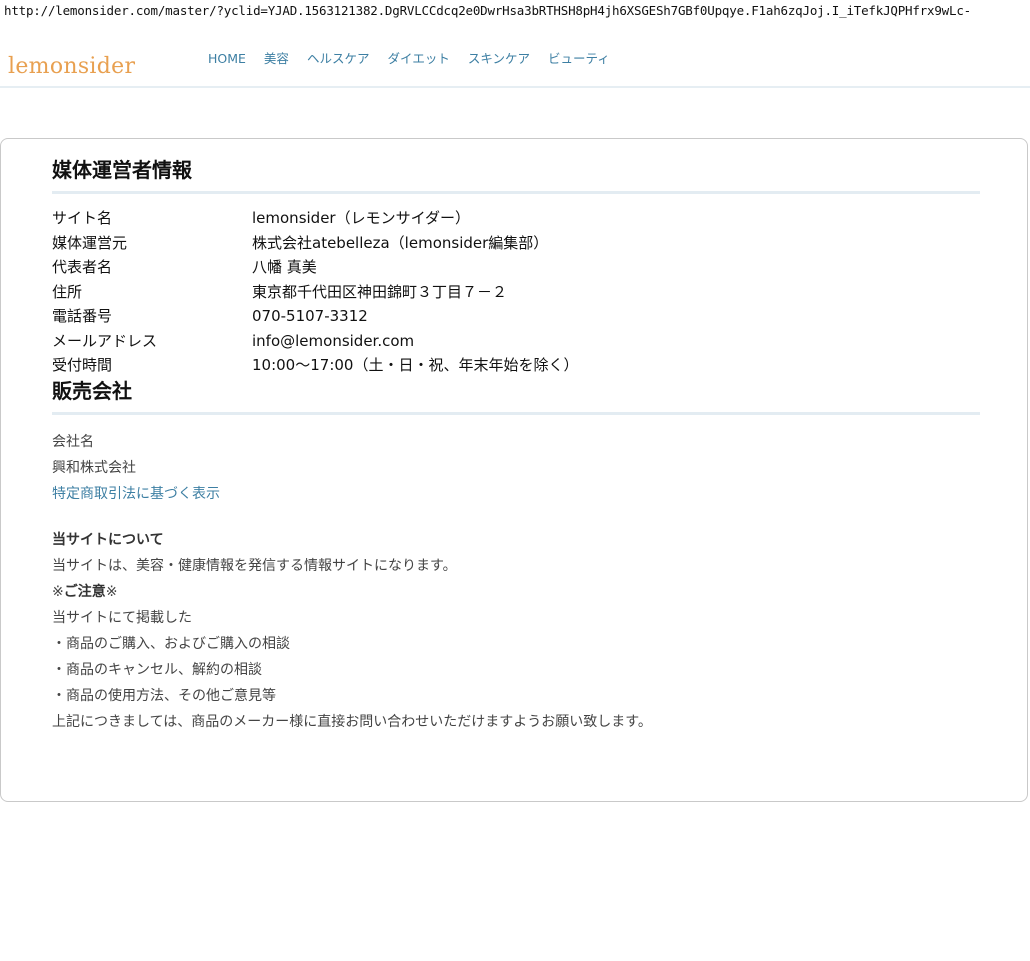 The height and width of the screenshot is (961, 1030). Describe the element at coordinates (82, 267) in the screenshot. I see `info-label: 代表者名` at that location.